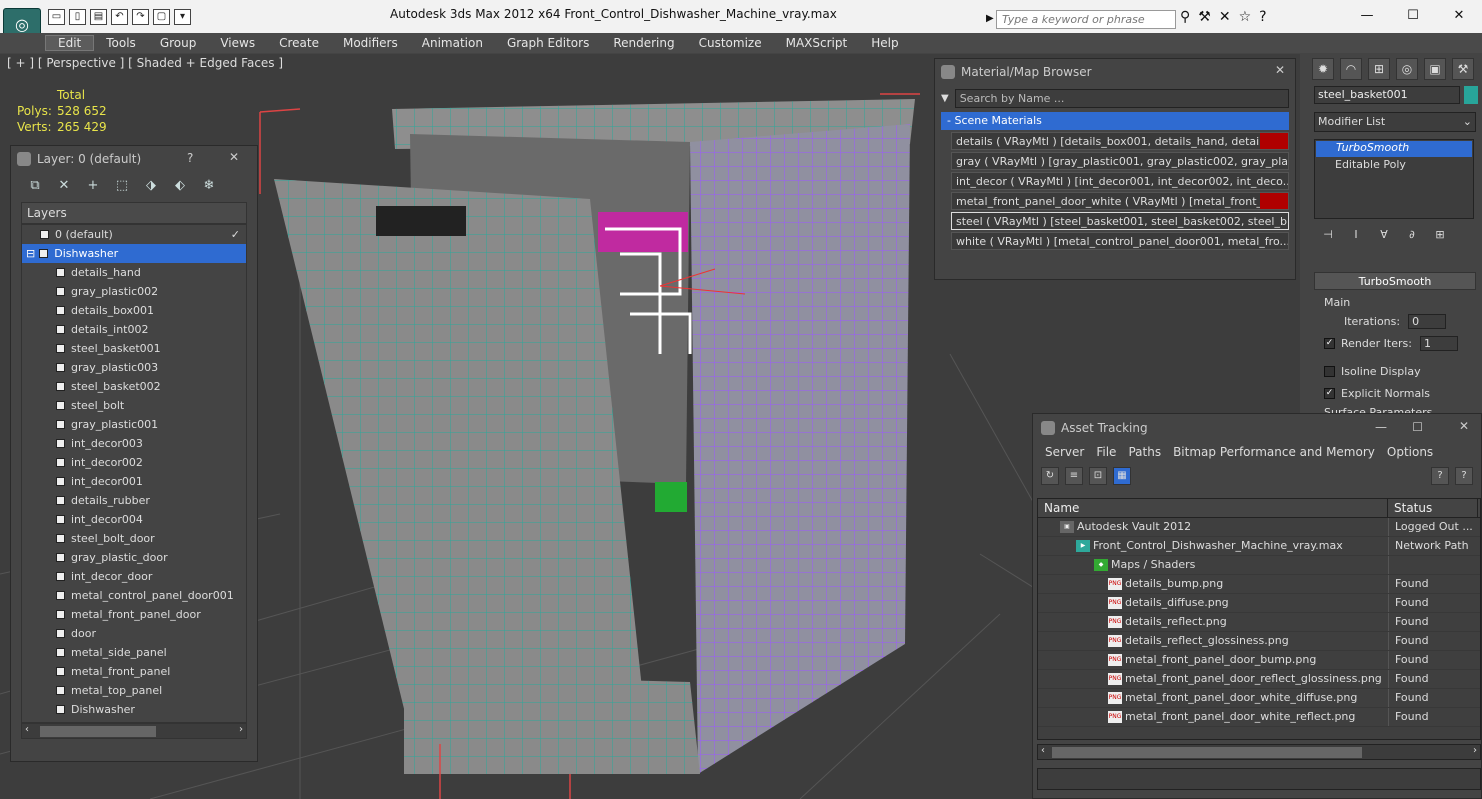  Describe the element at coordinates (1471, 95) in the screenshot. I see `object-color-swatch` at that location.